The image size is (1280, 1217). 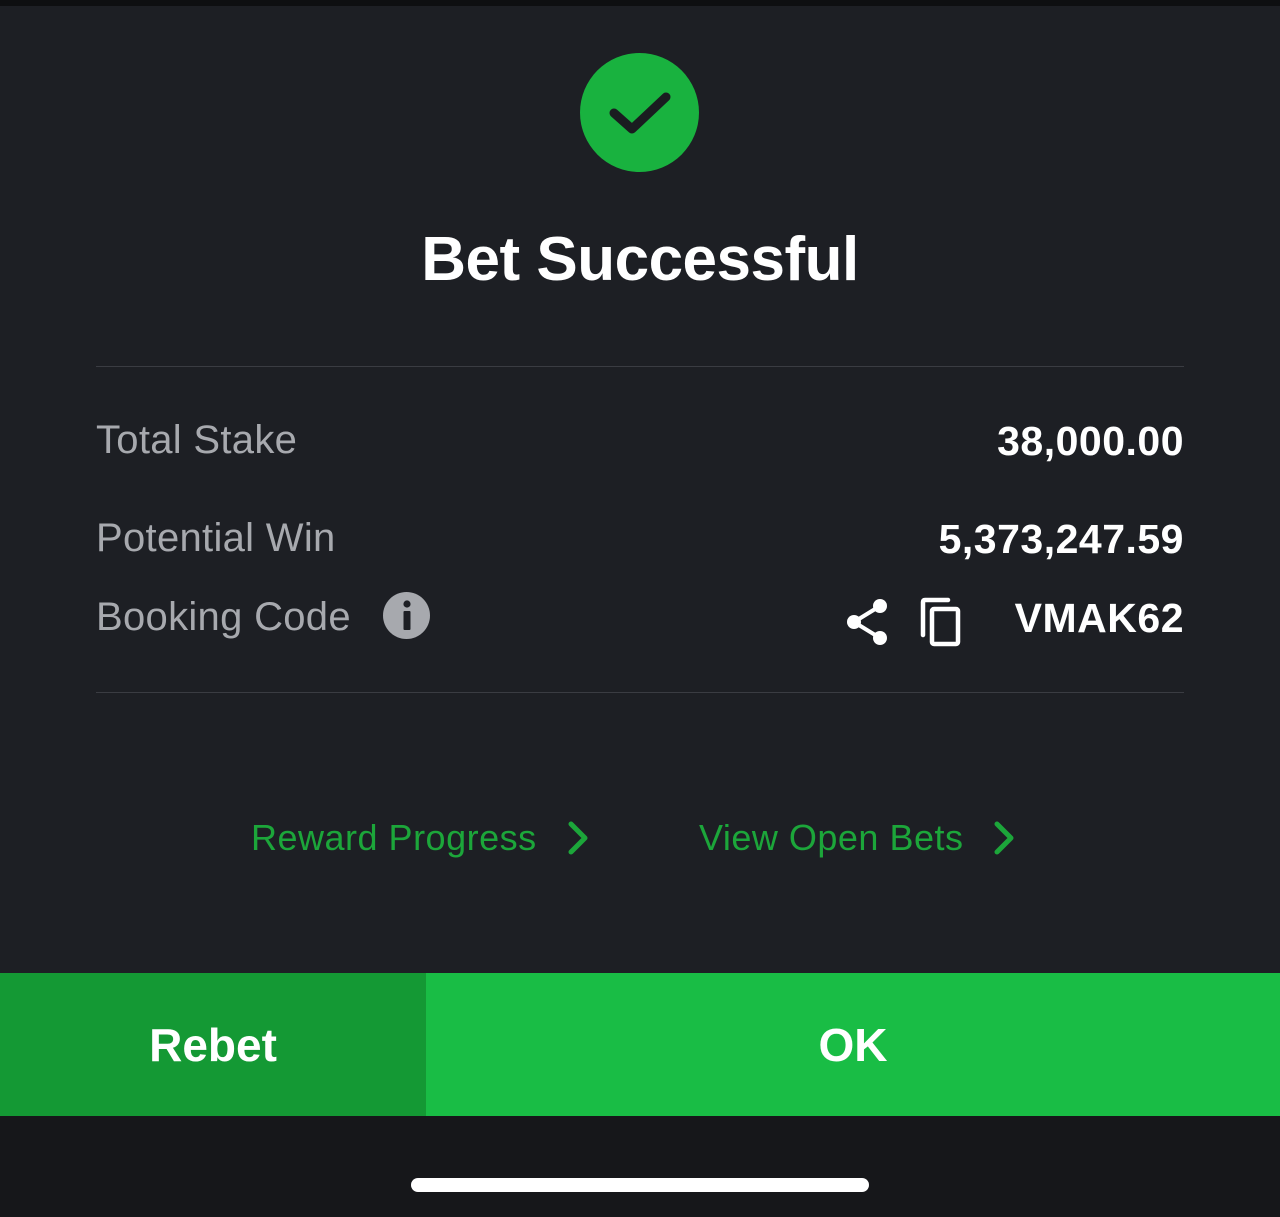 I want to click on dialog-title: Bet Successful, so click(x=640, y=259).